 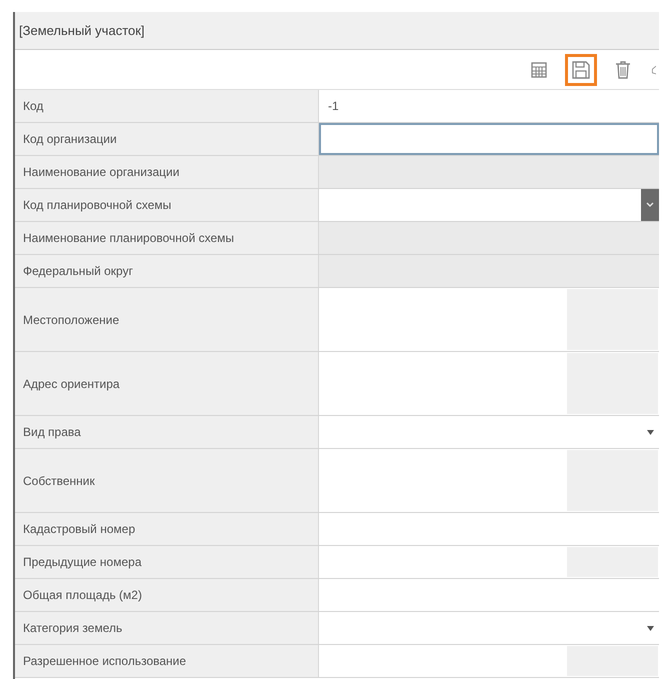 I want to click on text-field, so click(x=489, y=139).